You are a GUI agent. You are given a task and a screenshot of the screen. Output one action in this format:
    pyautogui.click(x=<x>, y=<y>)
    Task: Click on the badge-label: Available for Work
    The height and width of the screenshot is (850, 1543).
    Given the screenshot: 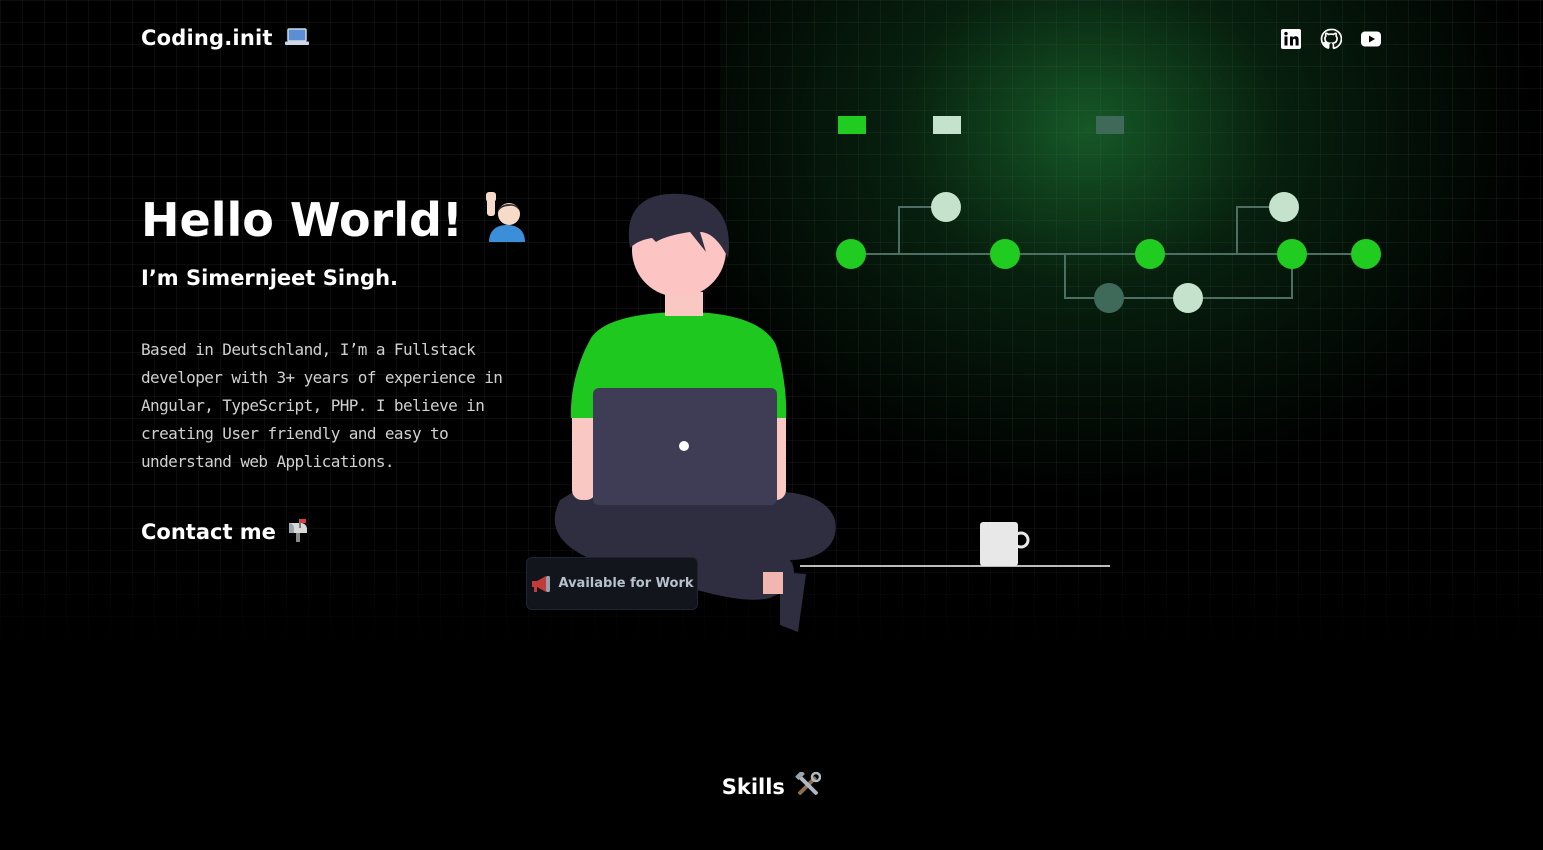 What is the action you would take?
    pyautogui.click(x=626, y=583)
    